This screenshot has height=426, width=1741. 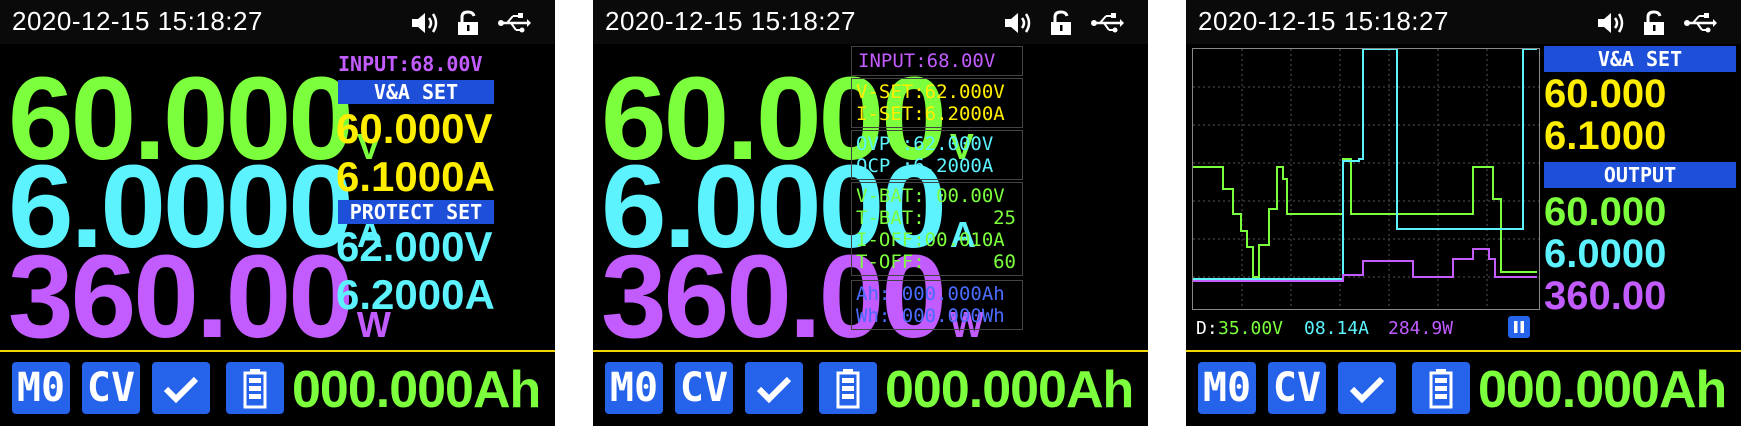 I want to click on out-current: 6.0000, so click(x=1605, y=254).